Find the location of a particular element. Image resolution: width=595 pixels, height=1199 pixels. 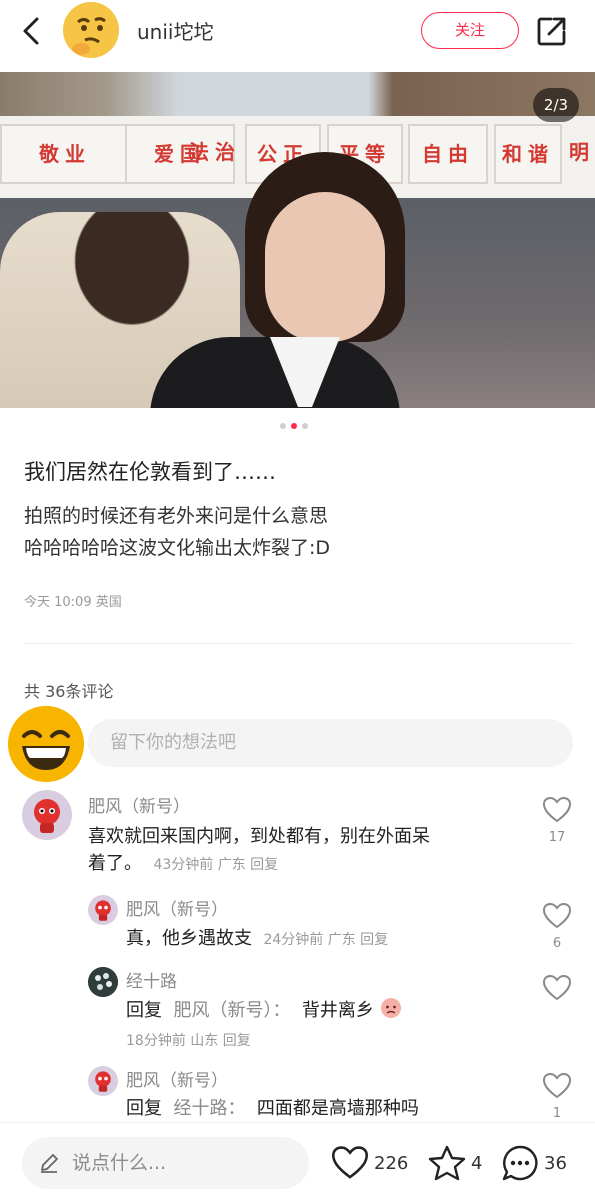

share-button is located at coordinates (552, 31).